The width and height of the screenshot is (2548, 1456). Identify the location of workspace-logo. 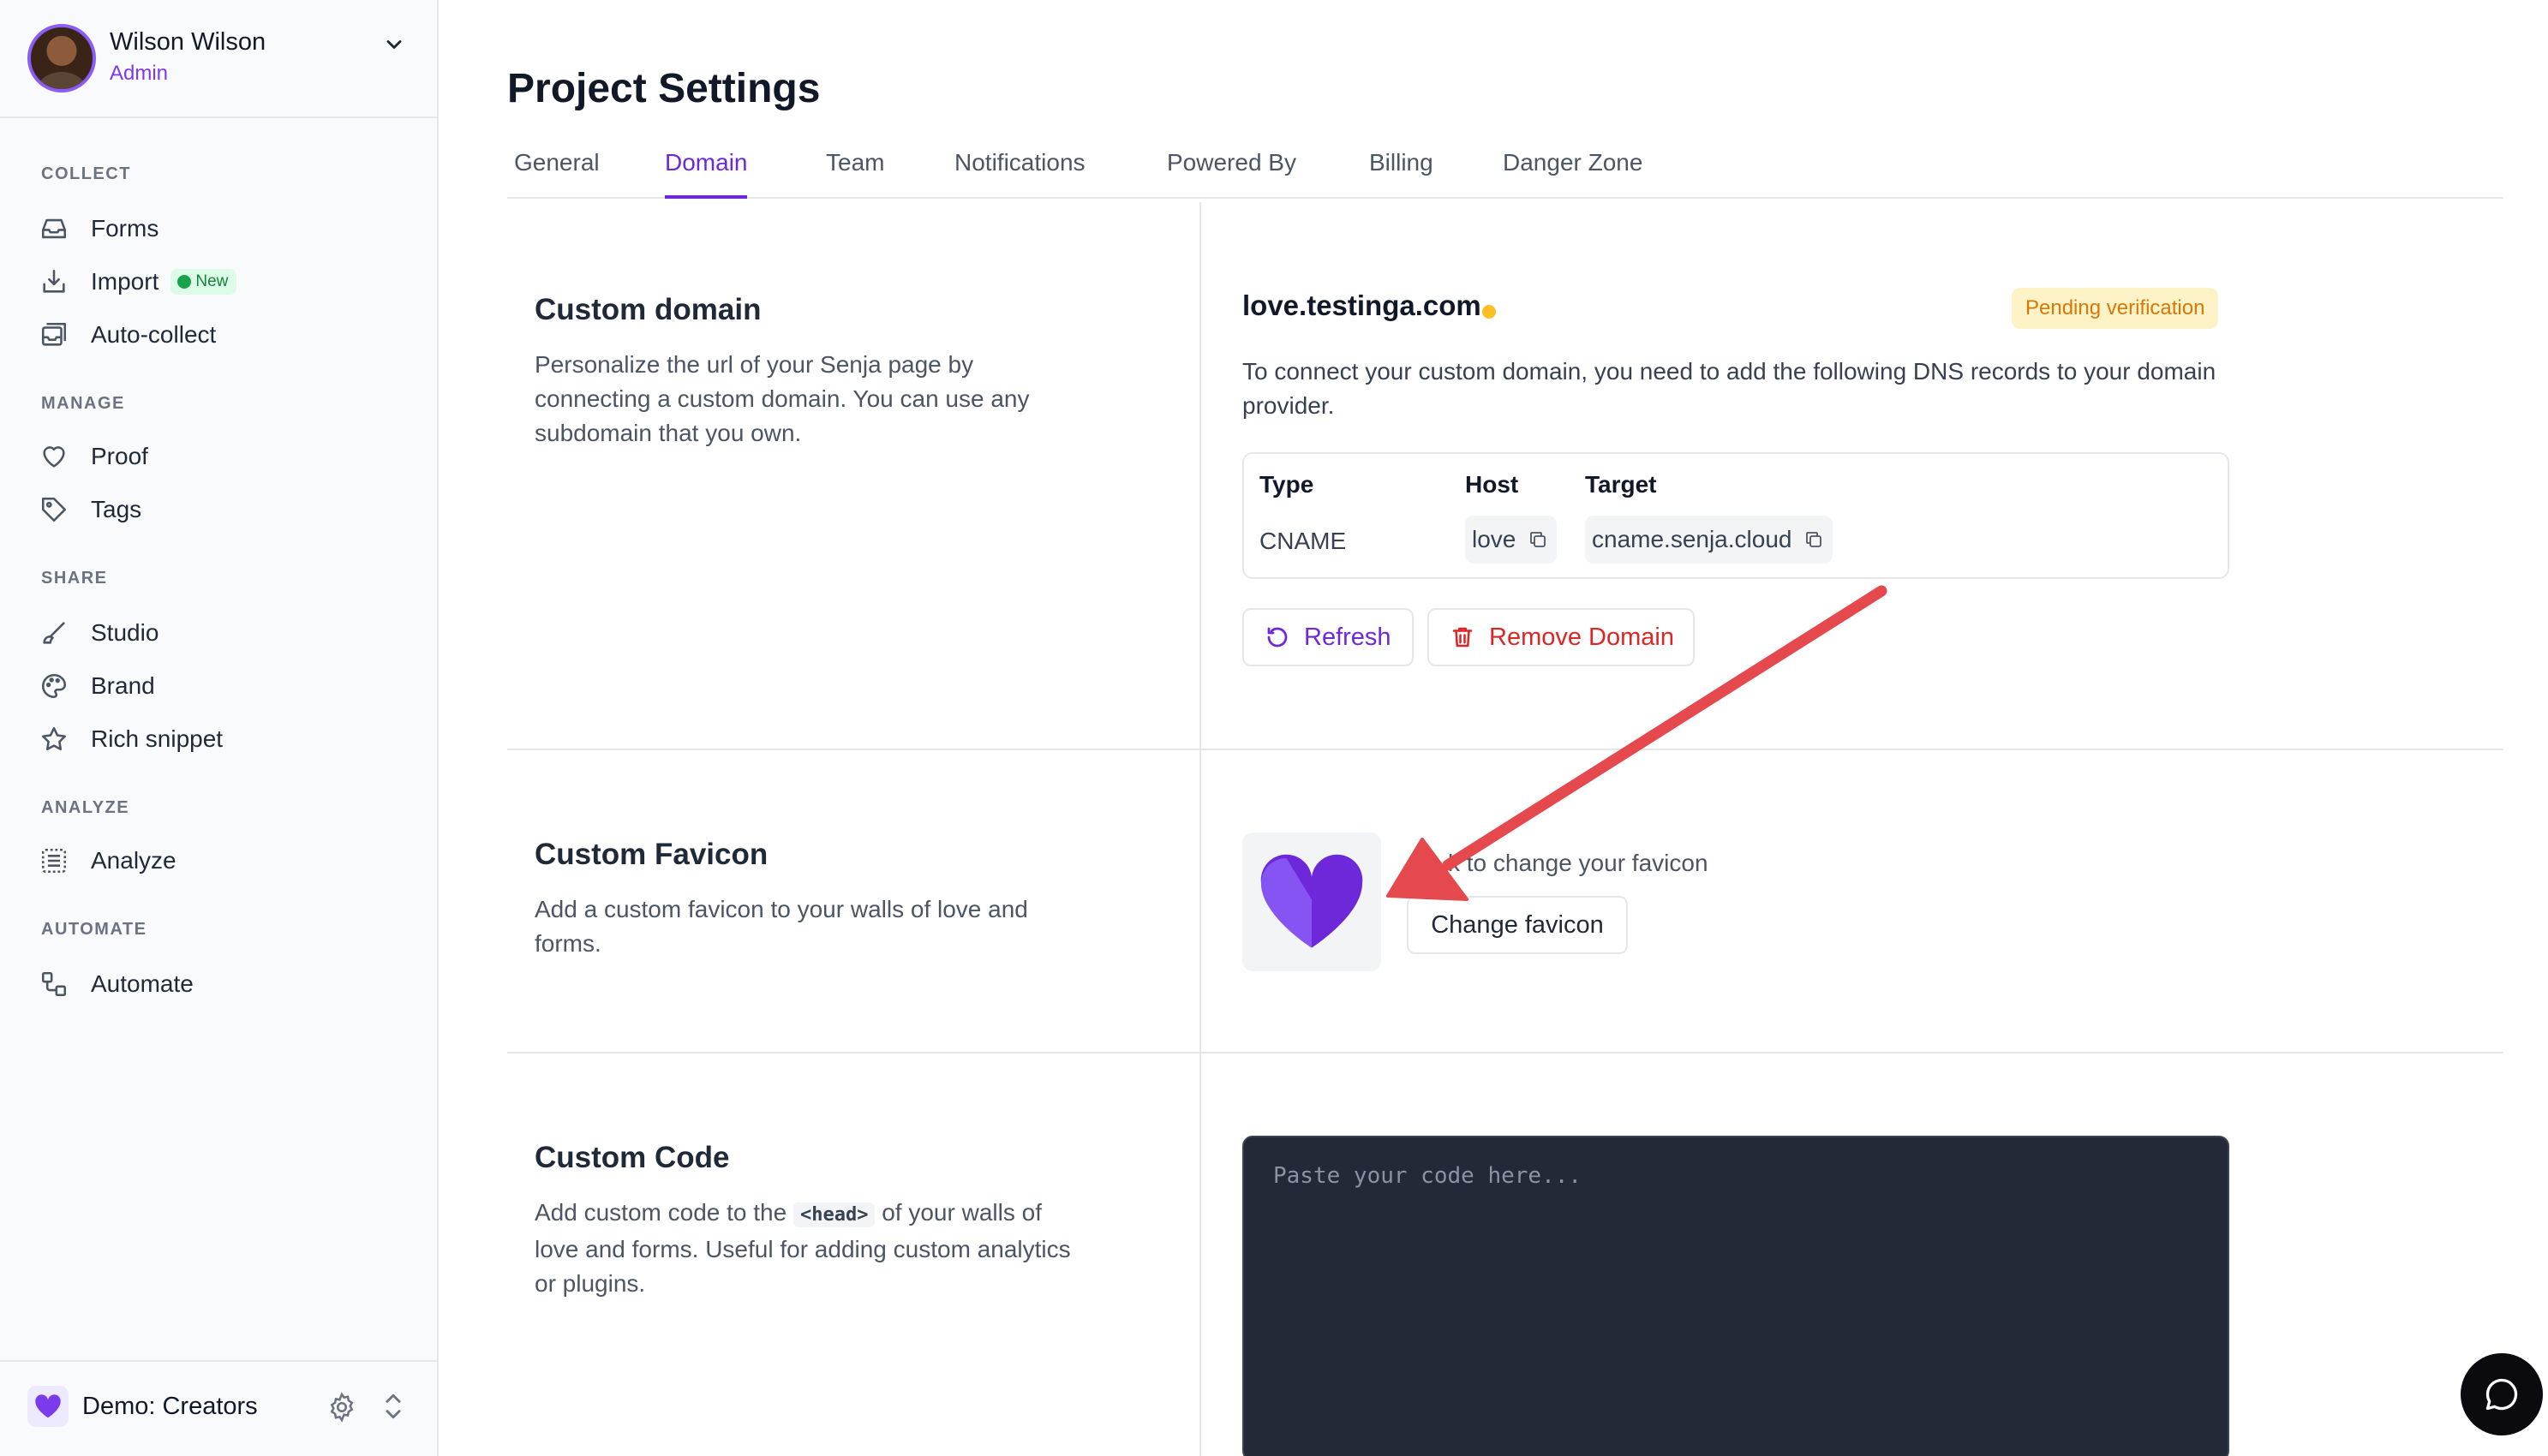
(48, 1407).